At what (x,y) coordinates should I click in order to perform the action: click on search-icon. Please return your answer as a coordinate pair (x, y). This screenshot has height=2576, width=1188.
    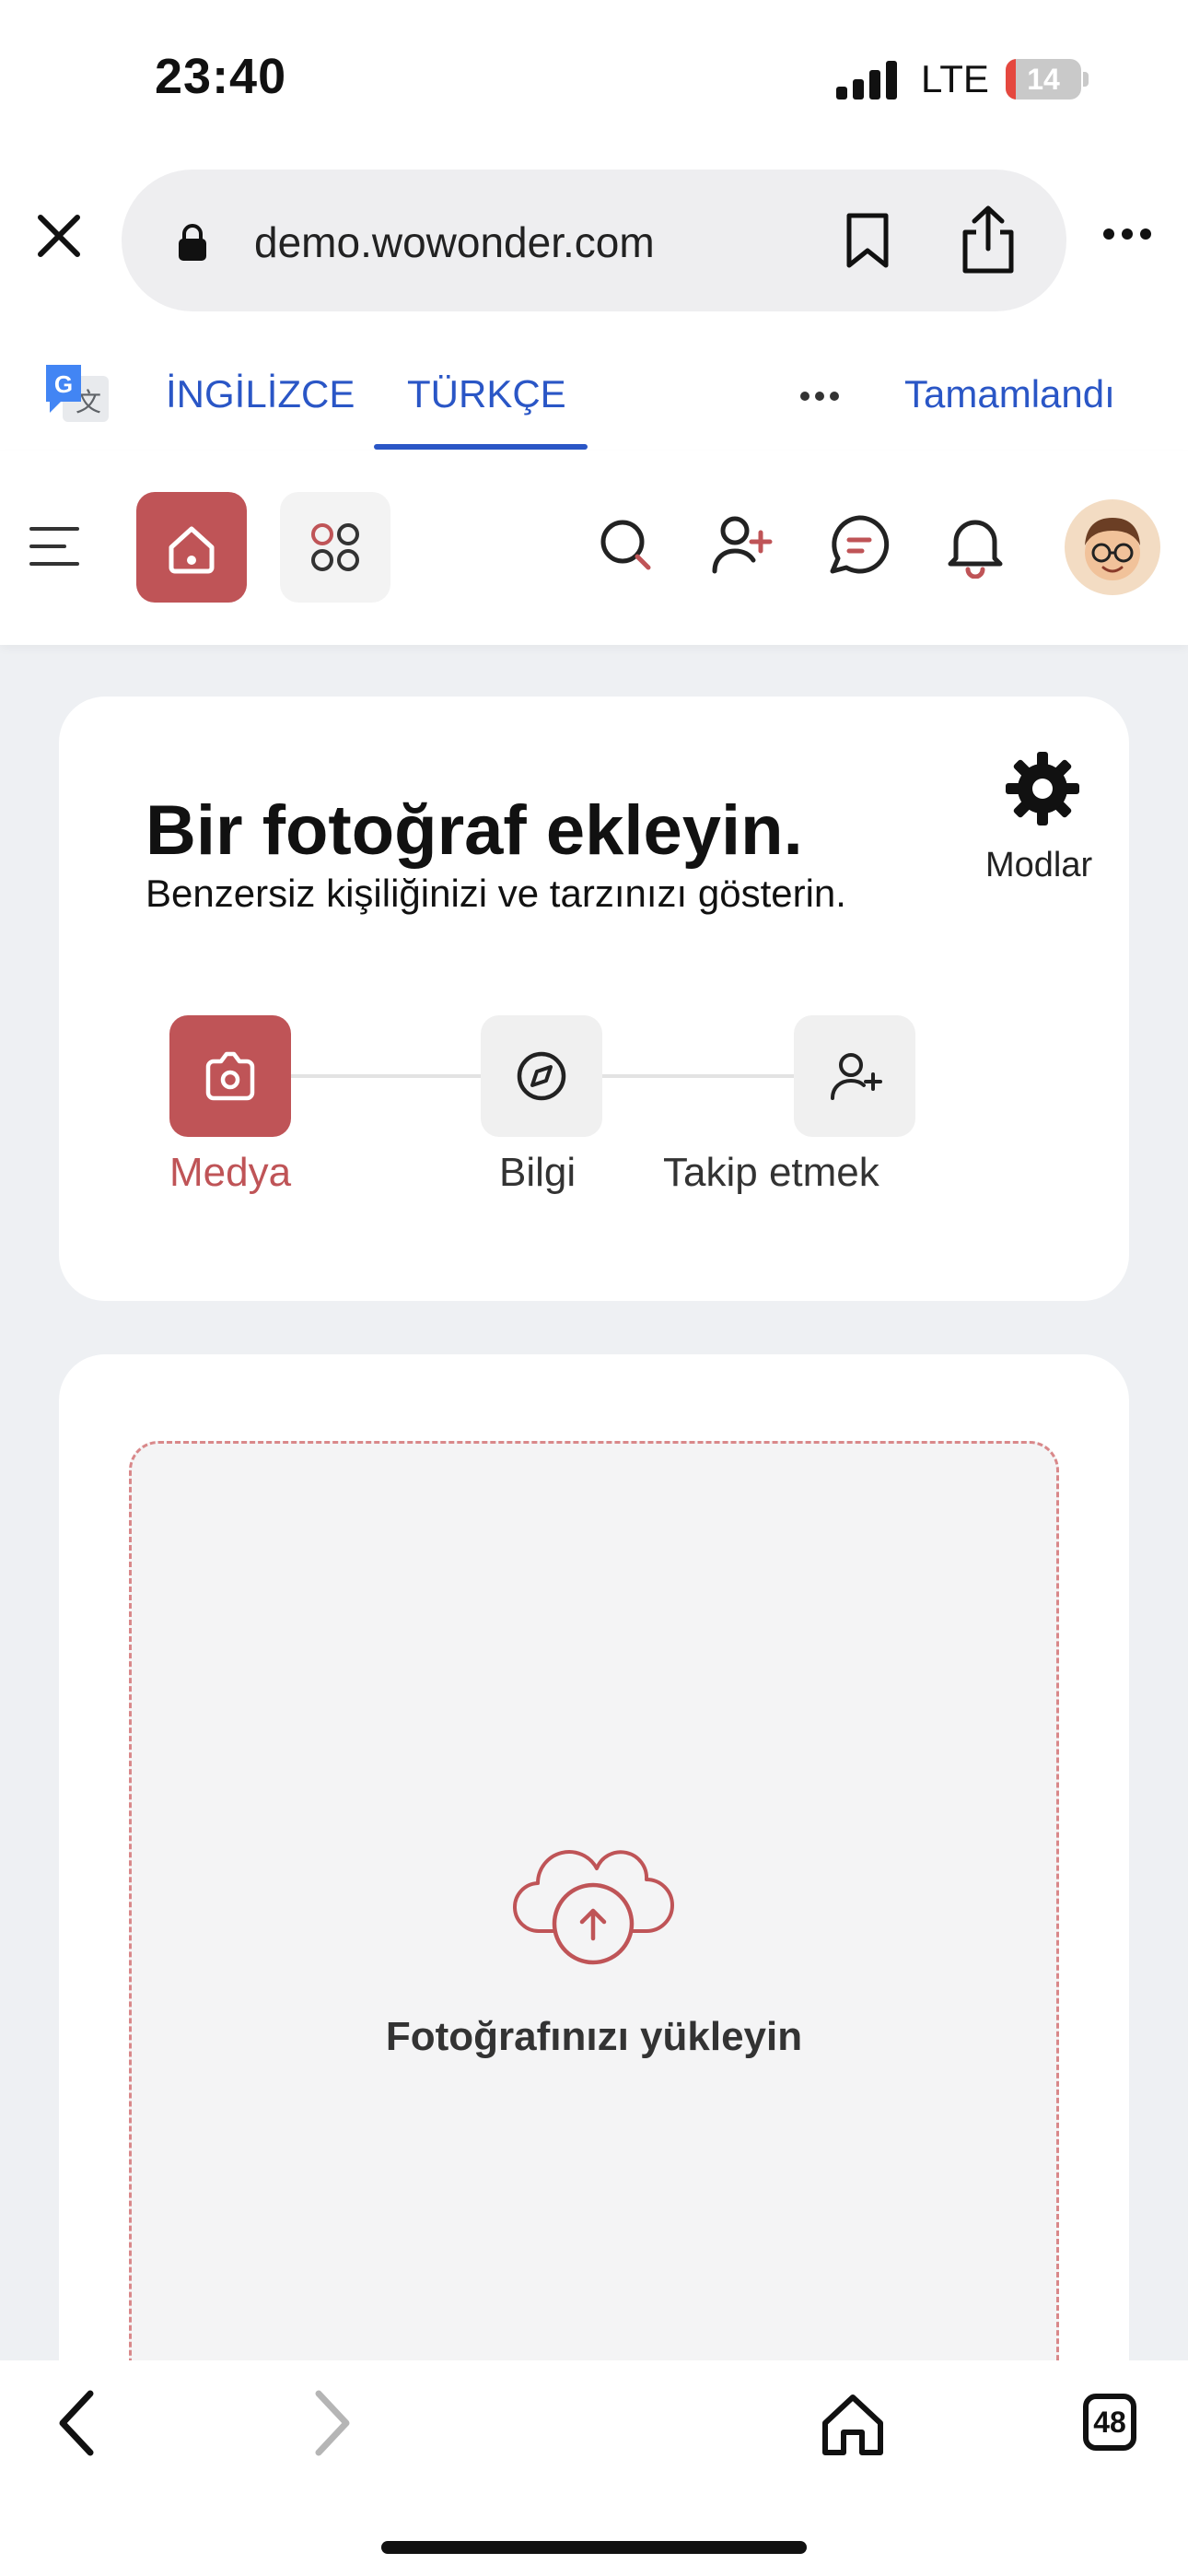
    Looking at the image, I should click on (626, 545).